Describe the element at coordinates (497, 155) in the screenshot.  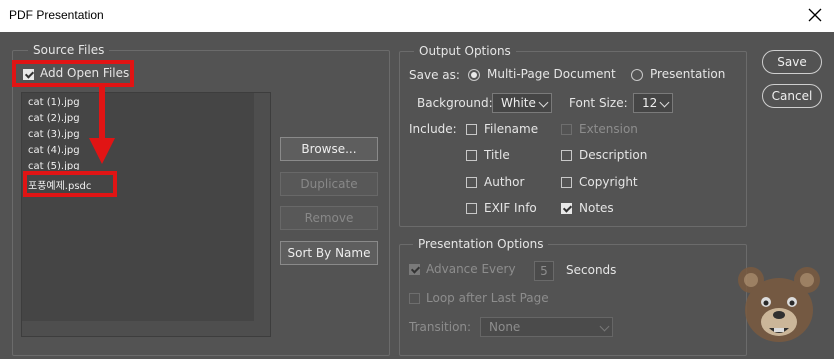
I see `title-label: Title` at that location.